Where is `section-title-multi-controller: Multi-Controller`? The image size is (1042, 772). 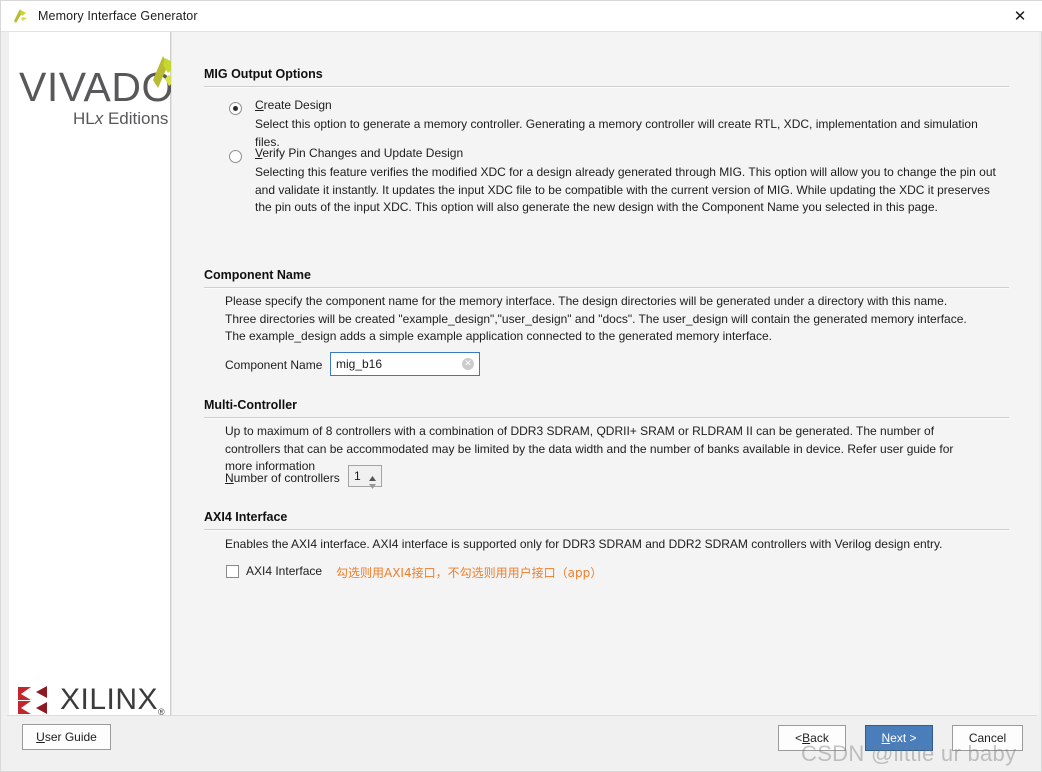 section-title-multi-controller: Multi-Controller is located at coordinates (251, 405).